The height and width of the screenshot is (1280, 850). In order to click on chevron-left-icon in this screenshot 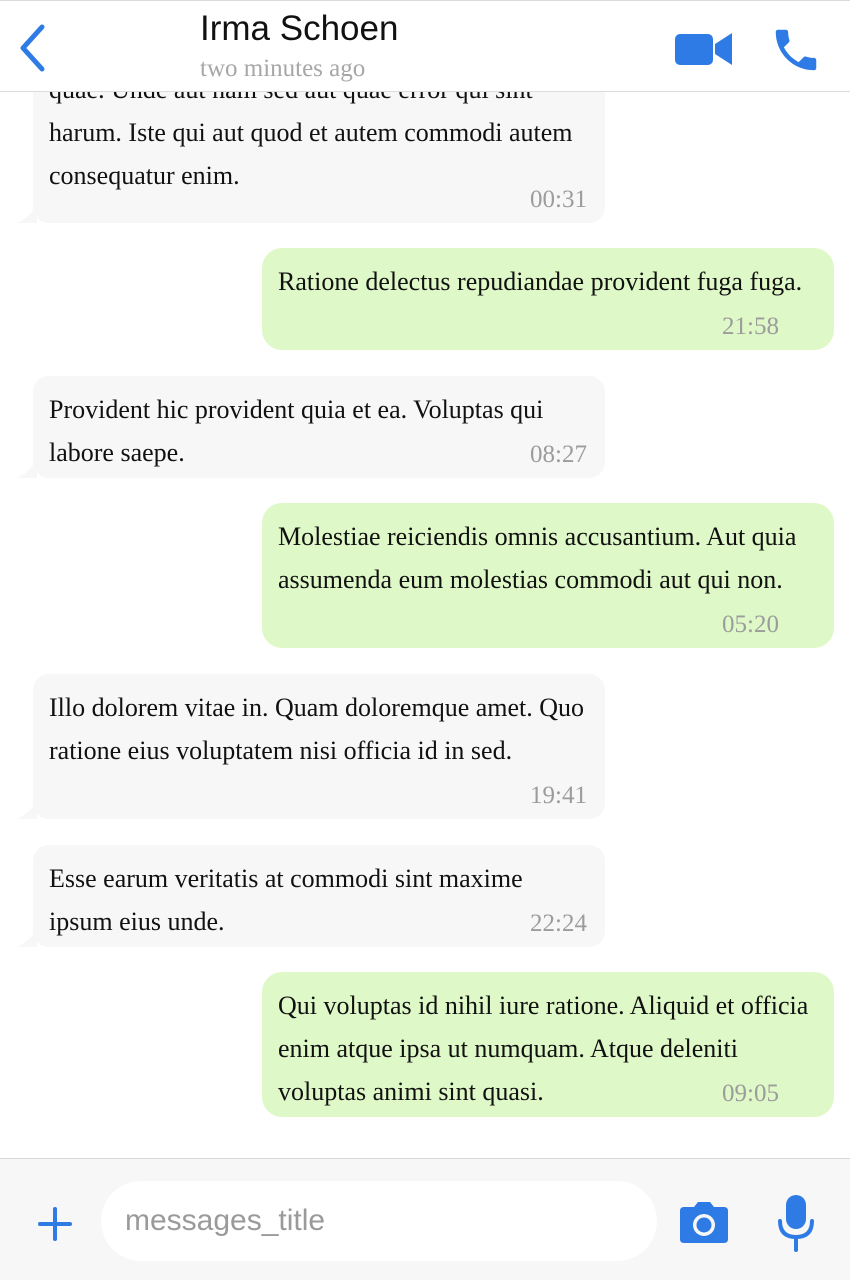, I will do `click(32, 48)`.